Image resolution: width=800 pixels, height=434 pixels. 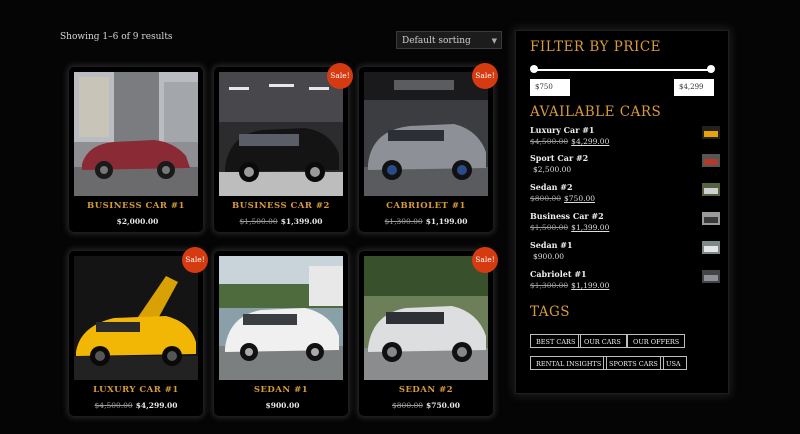 I want to click on available-car-price: $1,500.00 $1,399.00, so click(x=569, y=227).